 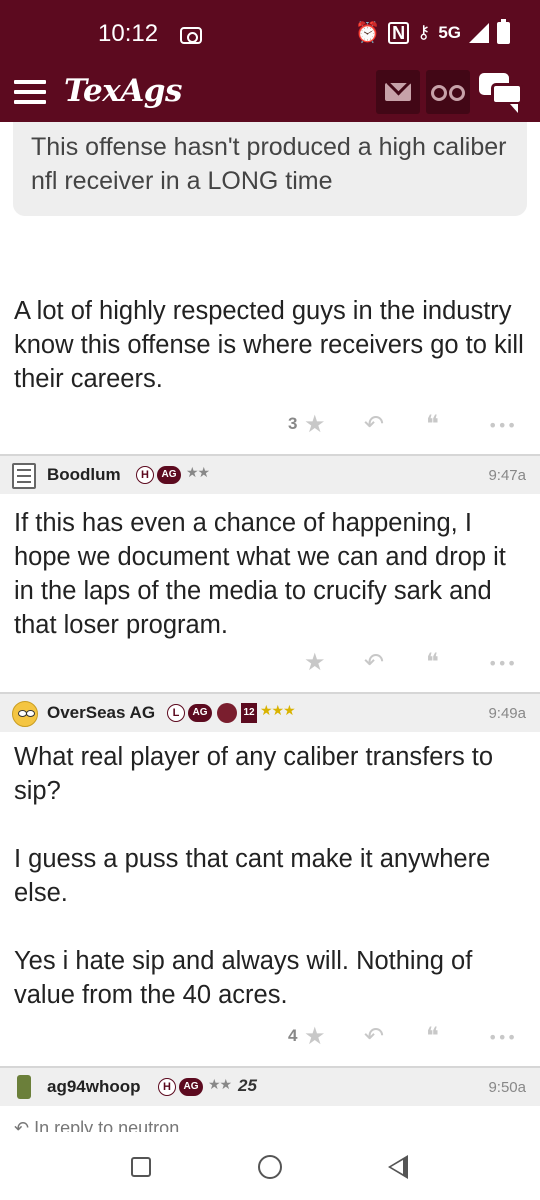 I want to click on system-nav-bar, so click(x=270, y=1166).